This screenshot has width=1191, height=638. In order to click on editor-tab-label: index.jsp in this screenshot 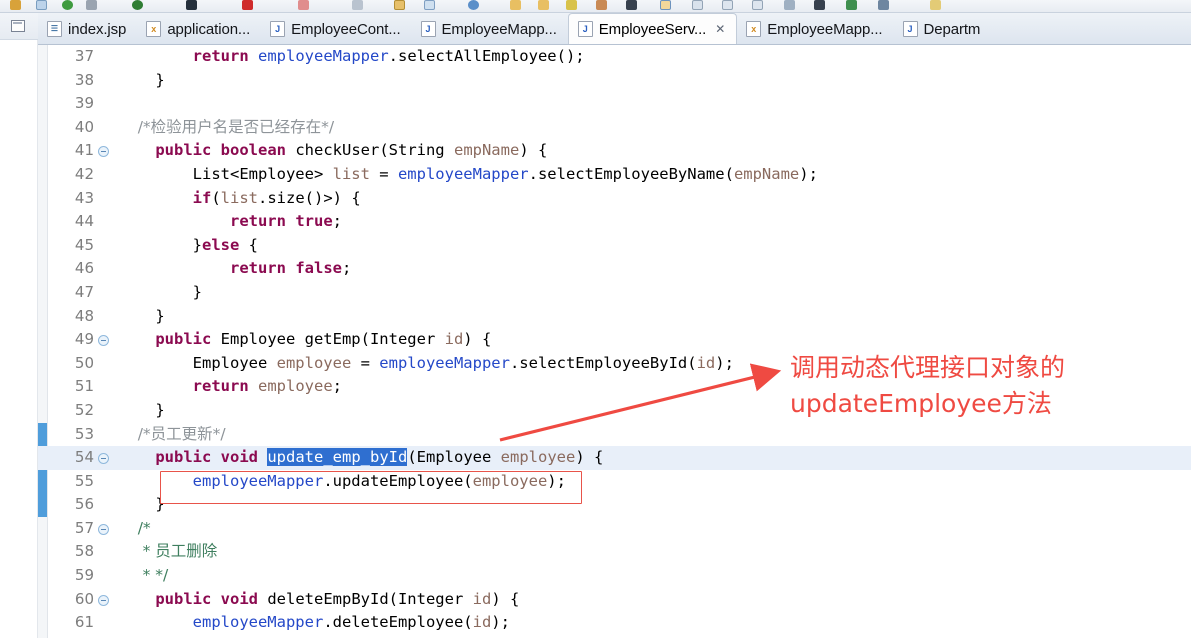, I will do `click(97, 29)`.